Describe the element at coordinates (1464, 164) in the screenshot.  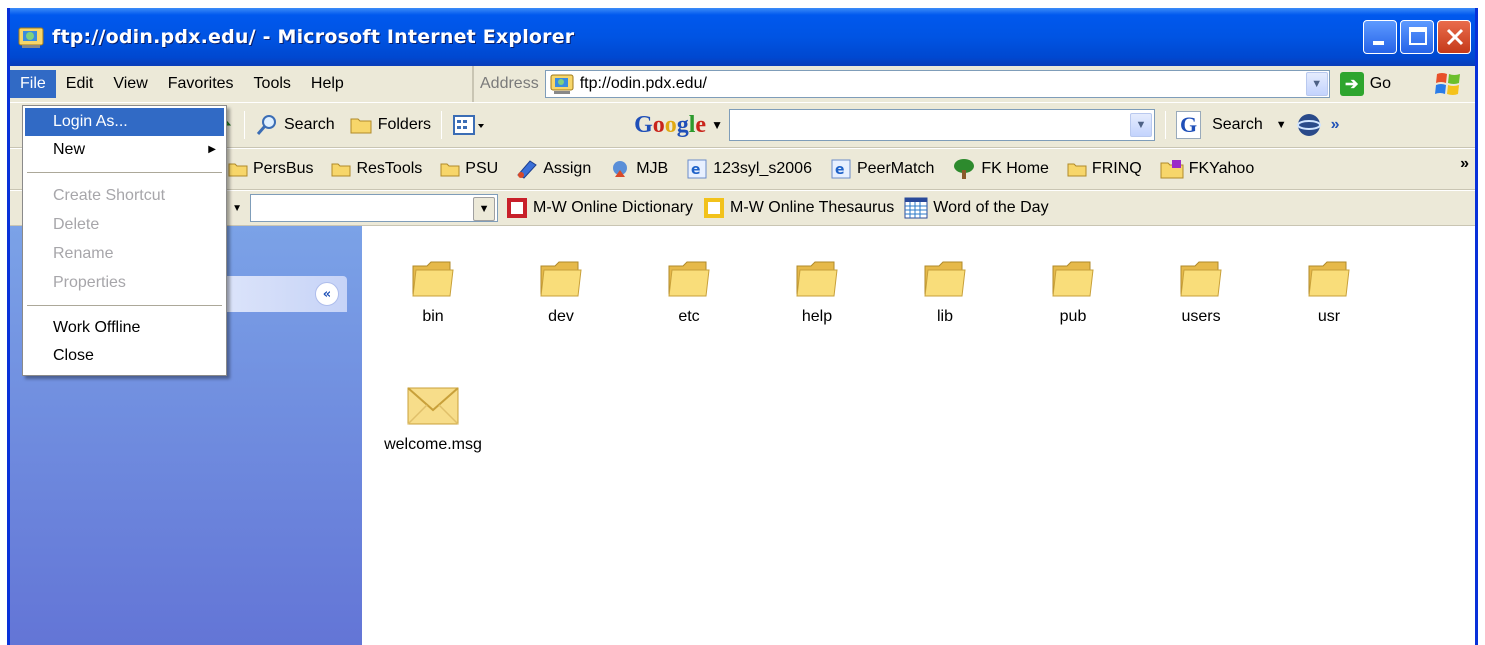
I see `links-chevron: »` at that location.